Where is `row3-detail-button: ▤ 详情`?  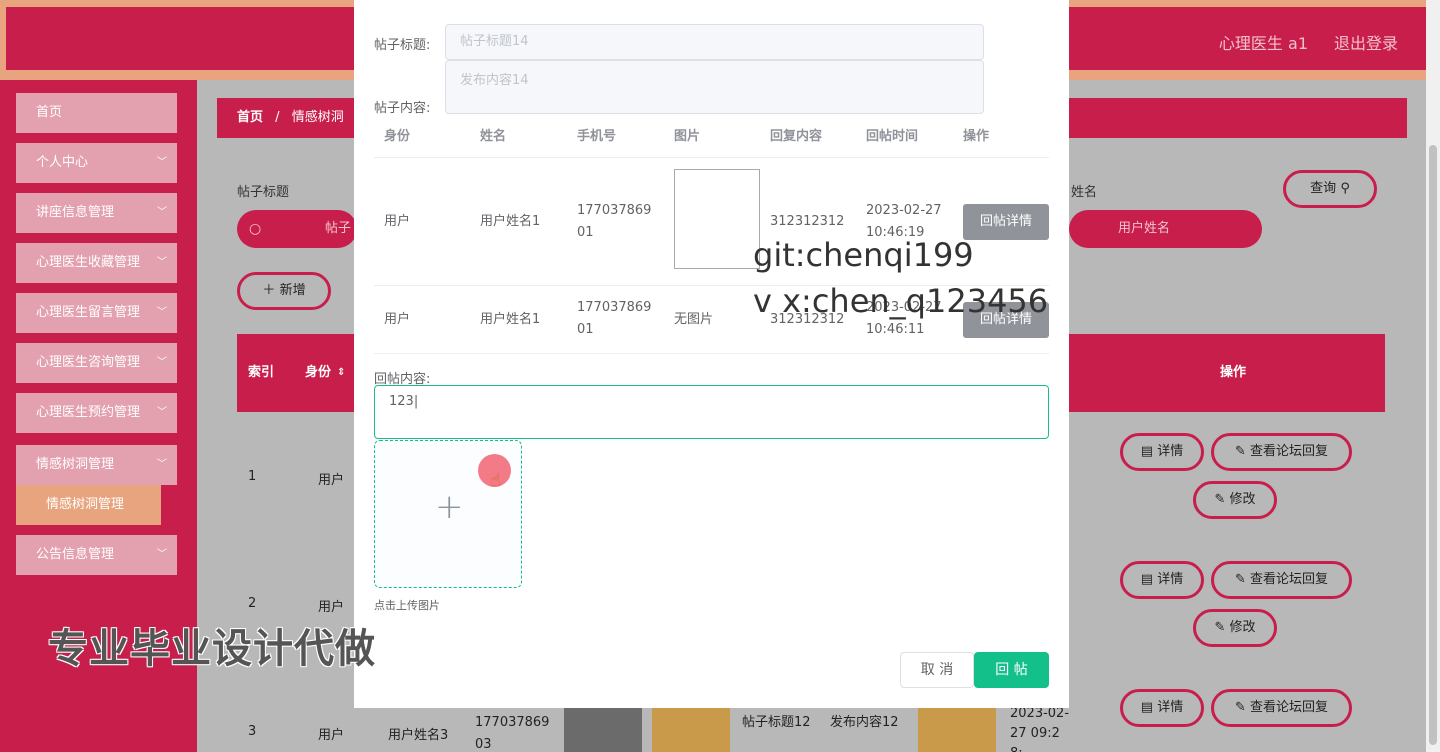 row3-detail-button: ▤ 详情 is located at coordinates (1162, 708).